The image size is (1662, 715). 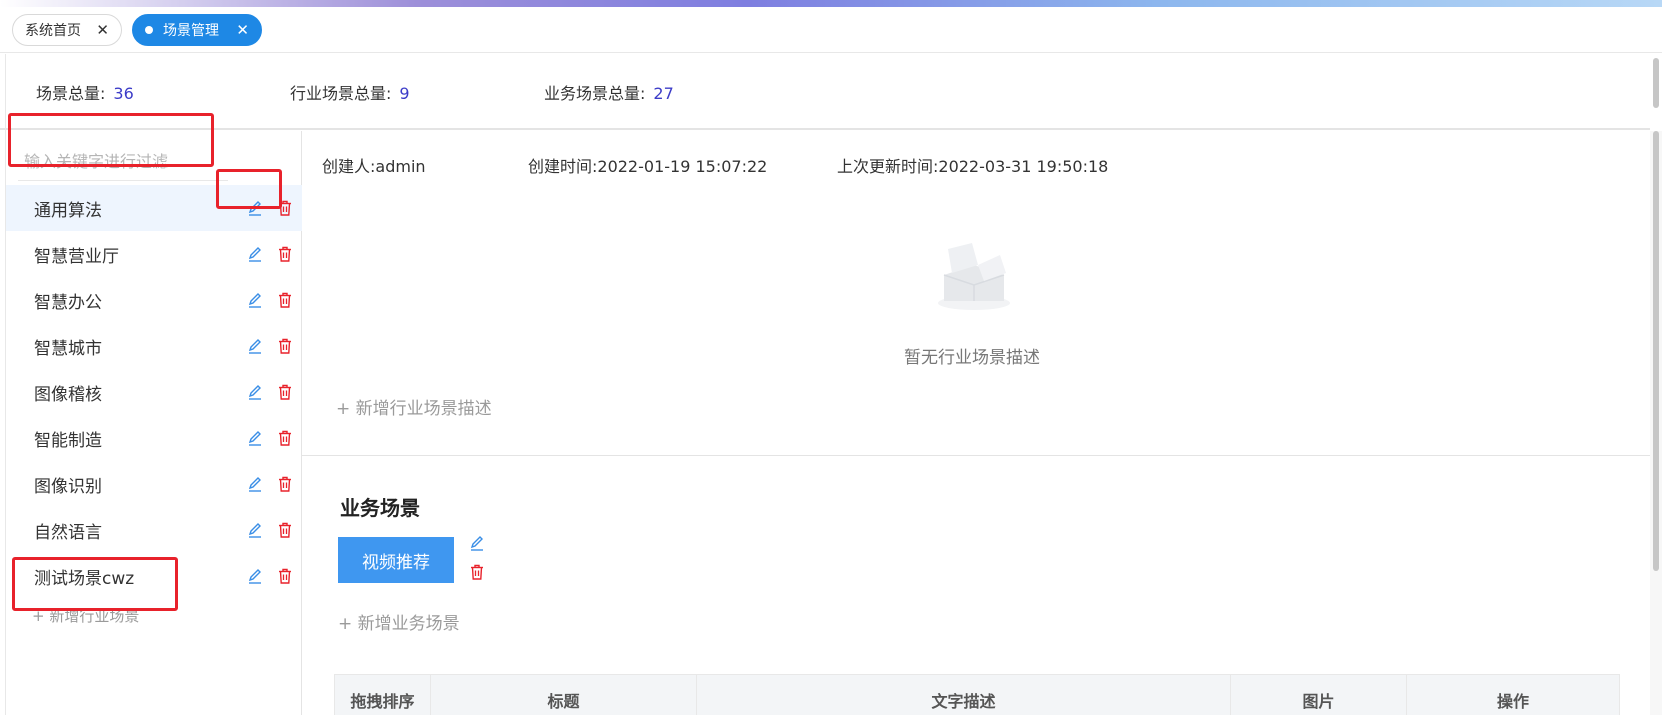 I want to click on stat-total-value: 36, so click(x=123, y=93).